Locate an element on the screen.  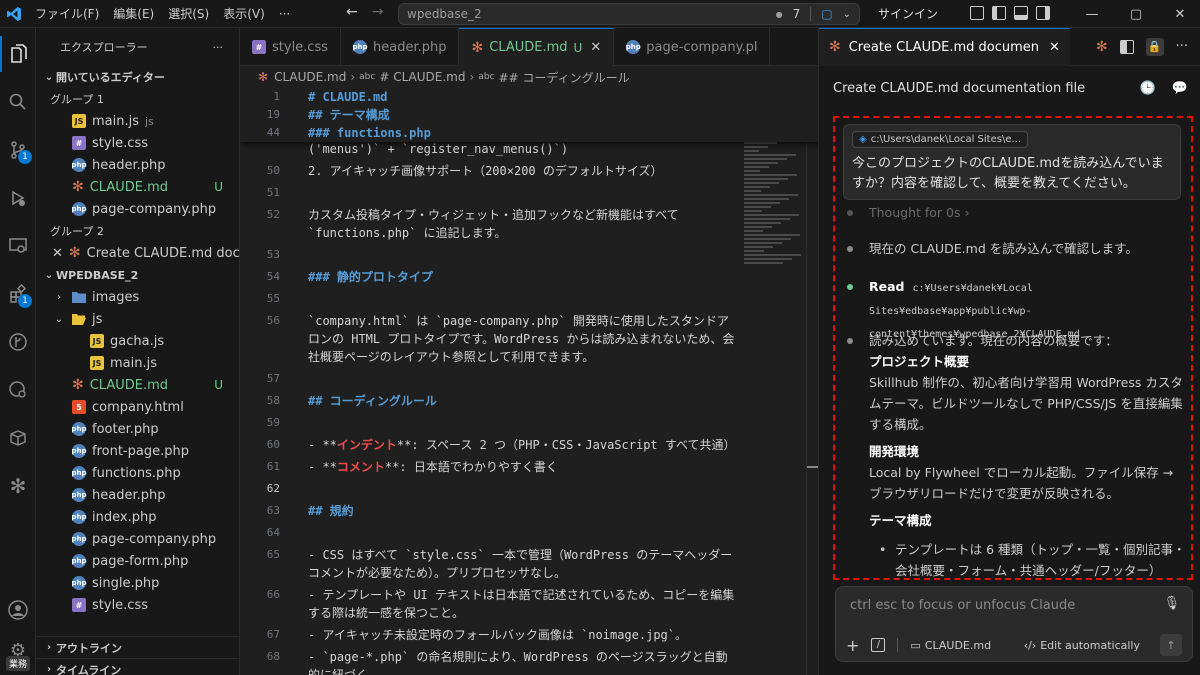
open-editor-item: ✻ CLAUDE.md U is located at coordinates (137, 187).